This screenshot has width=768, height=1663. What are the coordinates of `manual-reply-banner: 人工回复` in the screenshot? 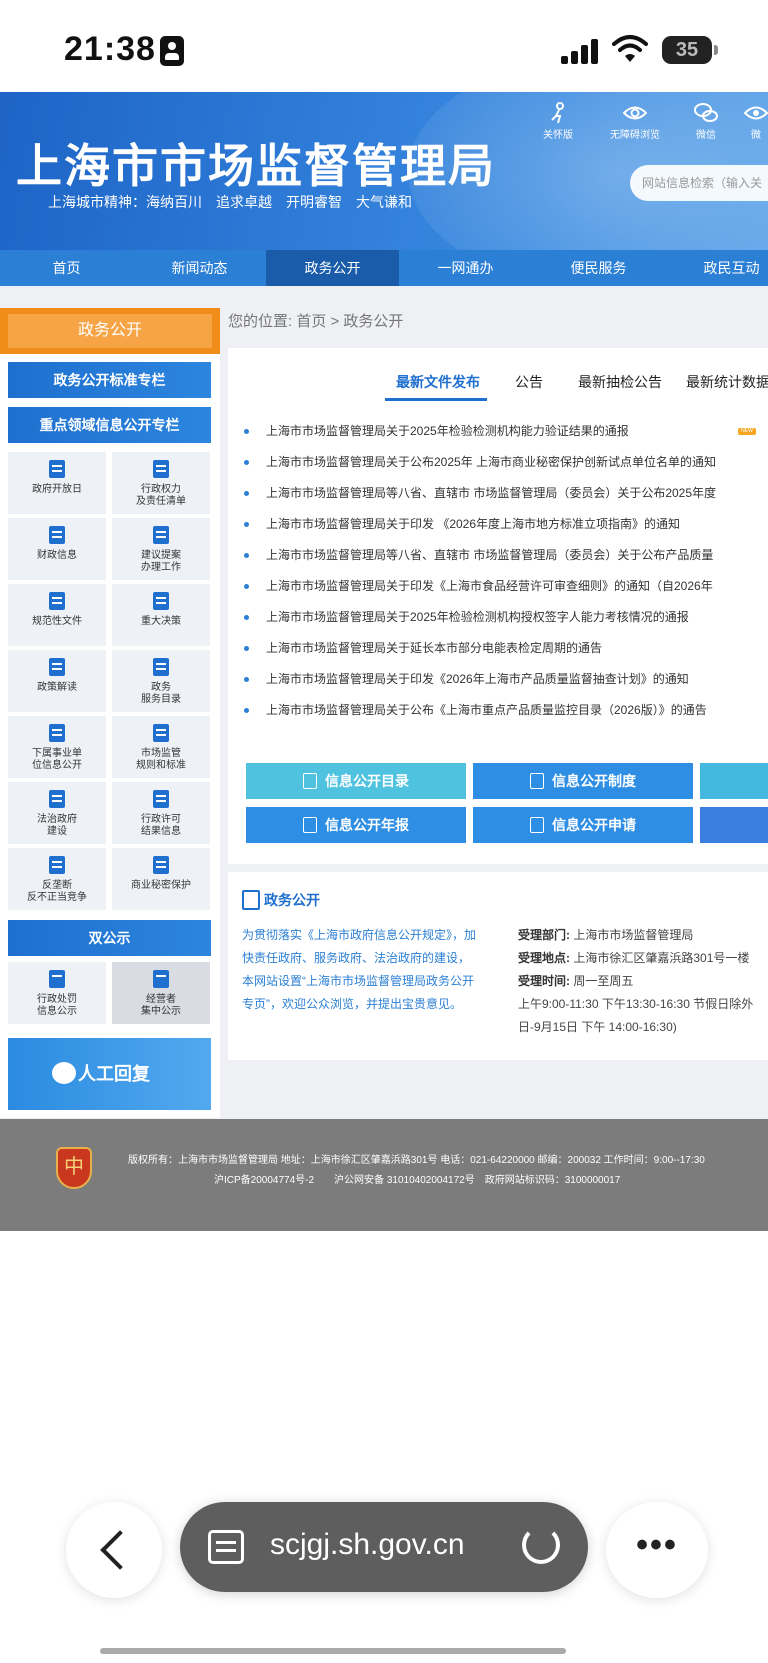 It's located at (109, 1074).